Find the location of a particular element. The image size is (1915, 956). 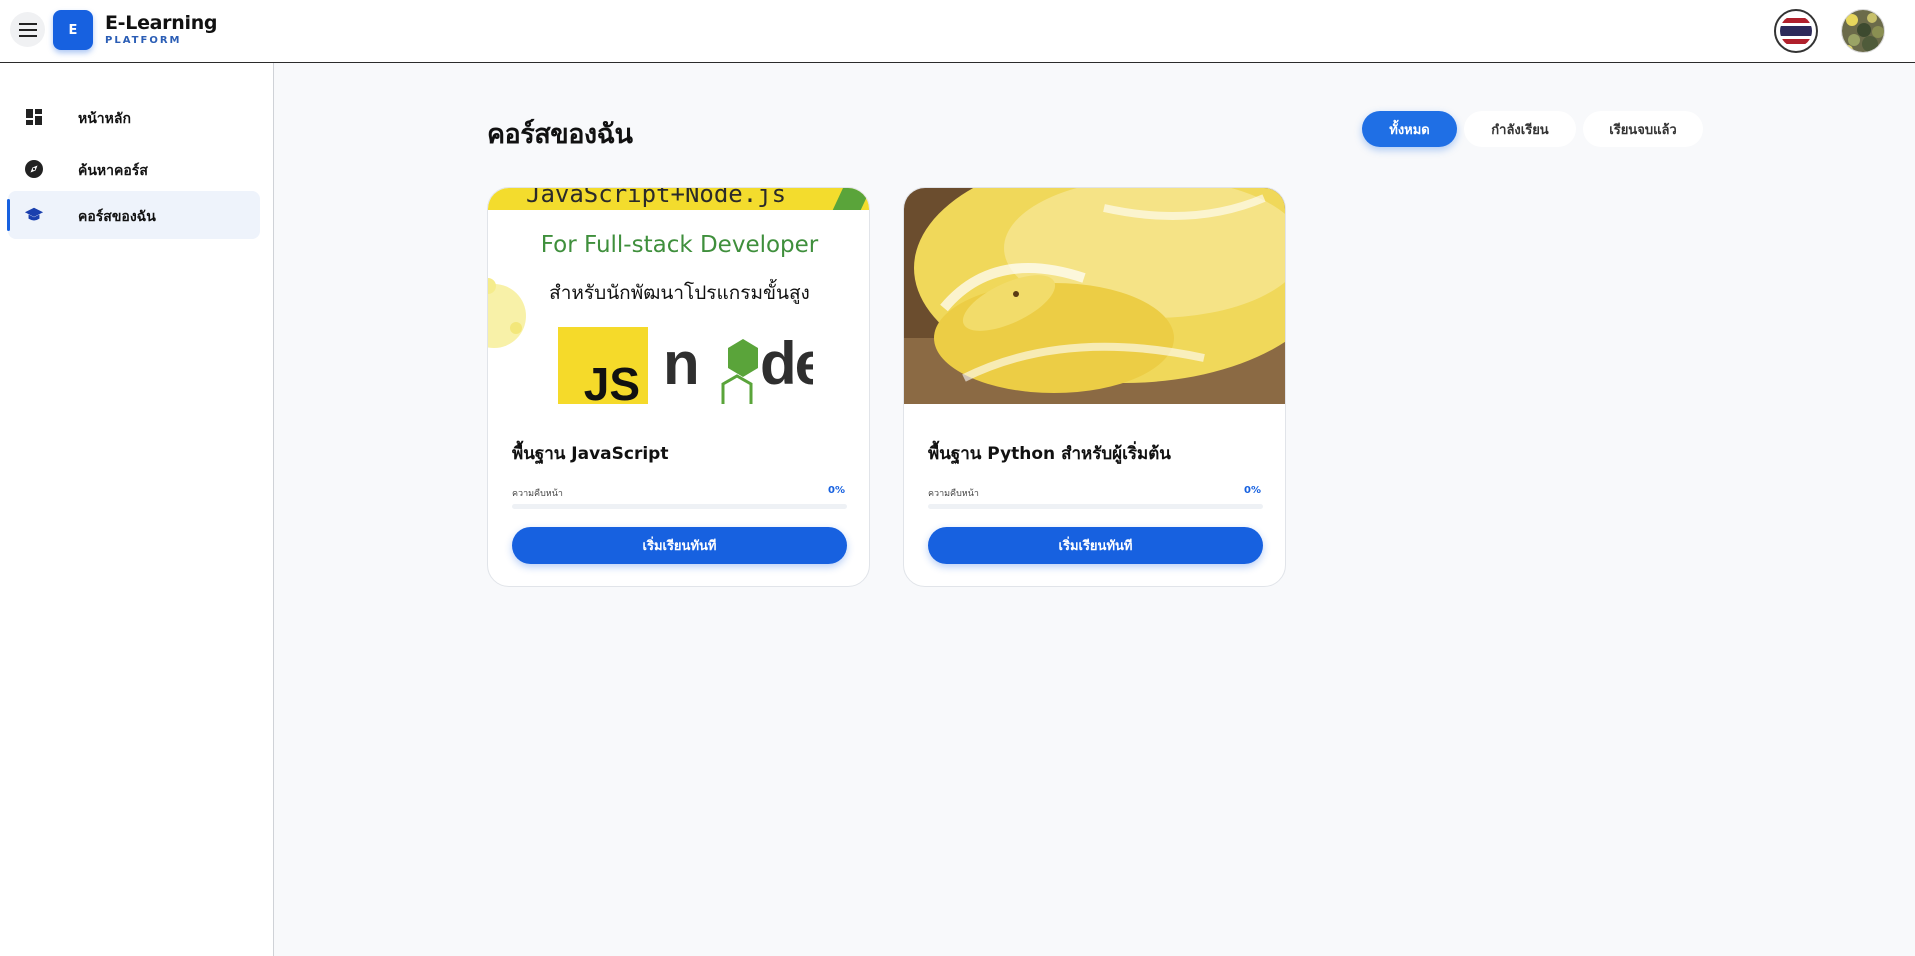

js-logo-text: JS is located at coordinates (611, 381).